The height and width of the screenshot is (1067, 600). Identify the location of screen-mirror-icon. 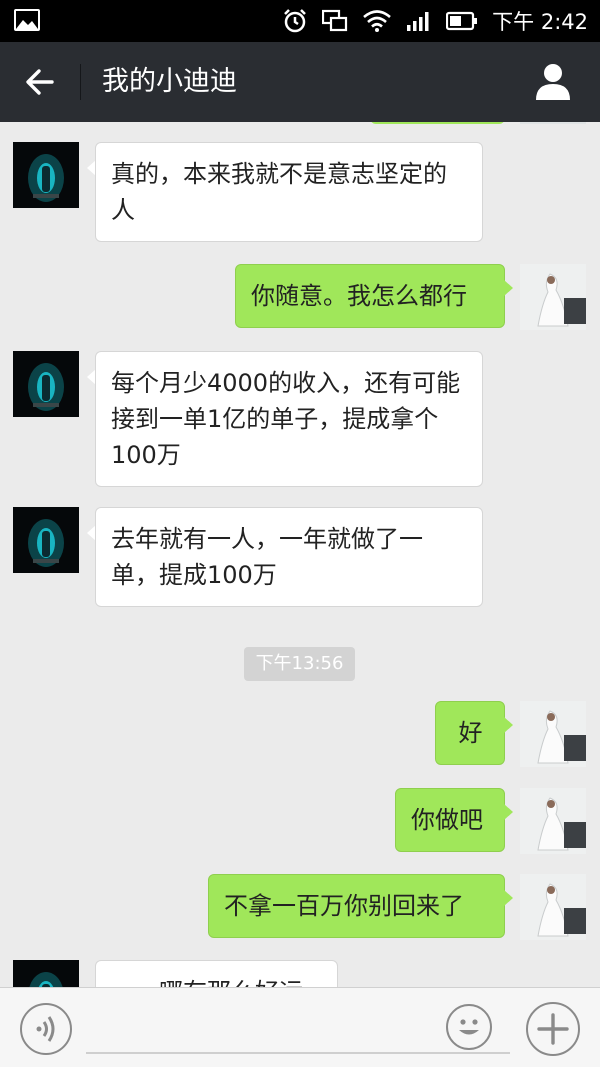
(335, 20).